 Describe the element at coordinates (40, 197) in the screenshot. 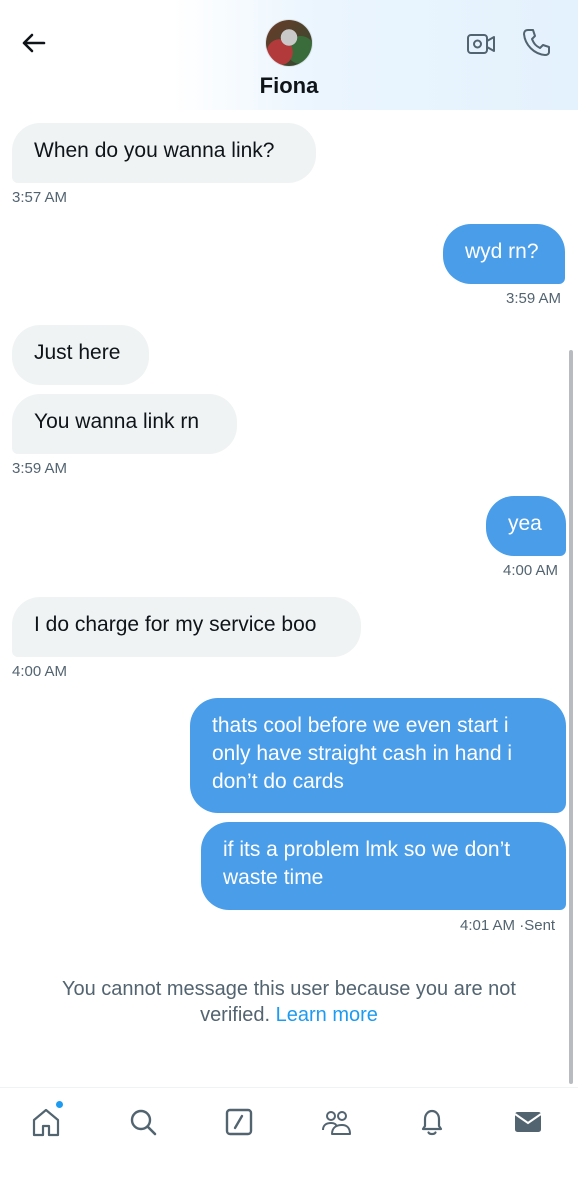

I see `message-timestamp: 3:57 AM` at that location.